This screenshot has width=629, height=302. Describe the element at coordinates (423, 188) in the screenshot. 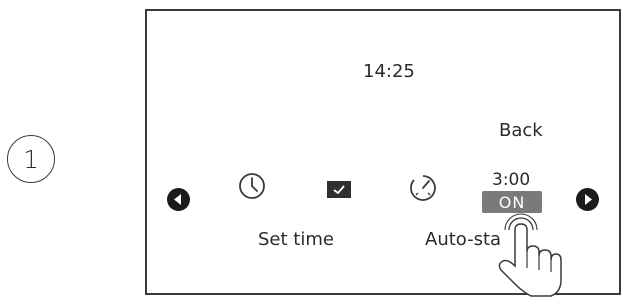

I see `timer-icon` at that location.